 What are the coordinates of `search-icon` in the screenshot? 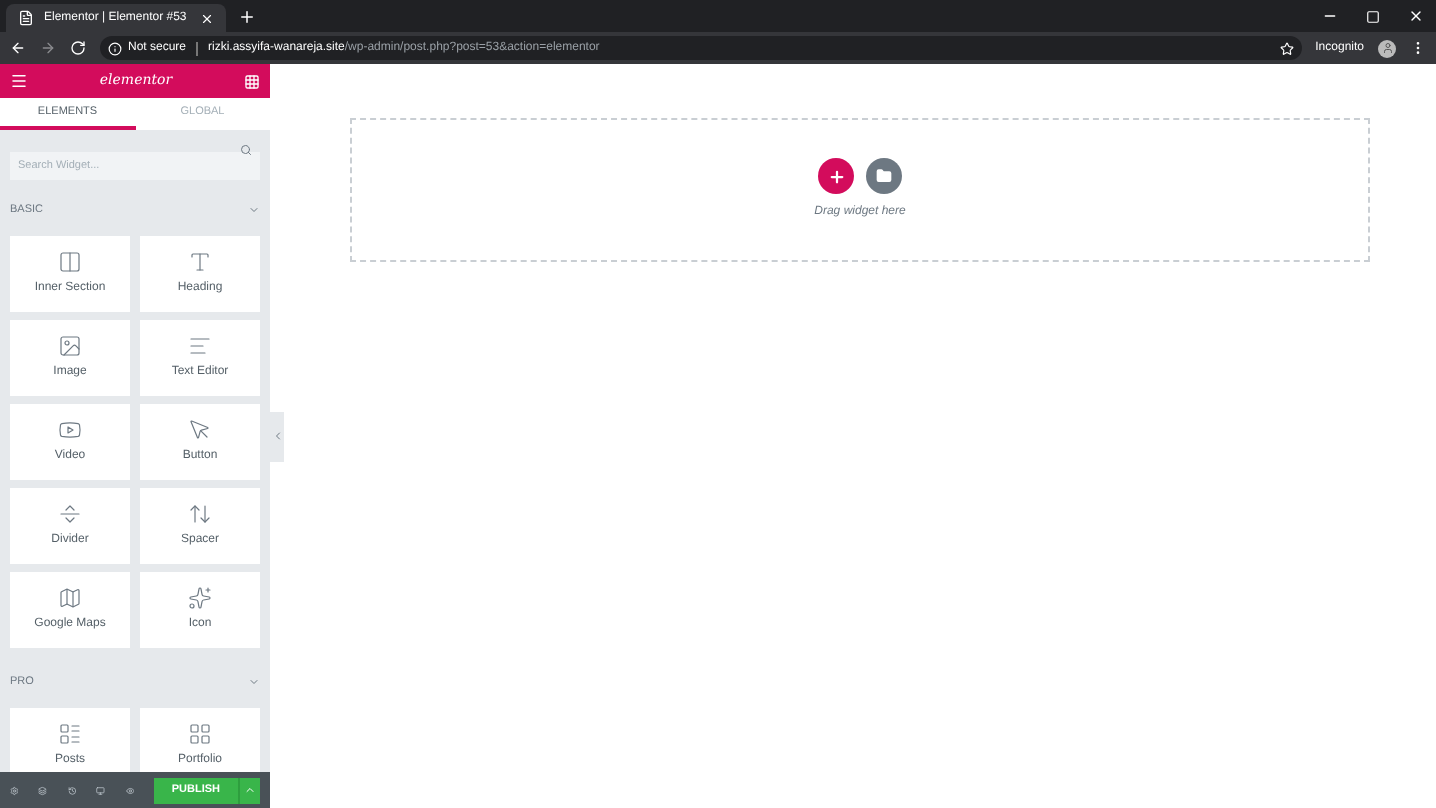 It's located at (246, 150).